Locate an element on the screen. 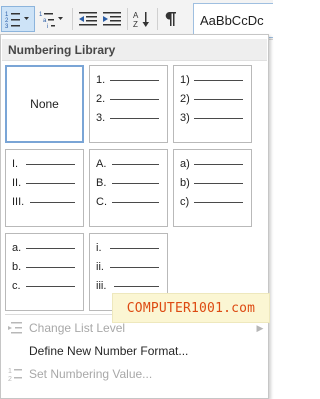 Image resolution: width=320 pixels, height=399 pixels. list-marker: 2) is located at coordinates (185, 99).